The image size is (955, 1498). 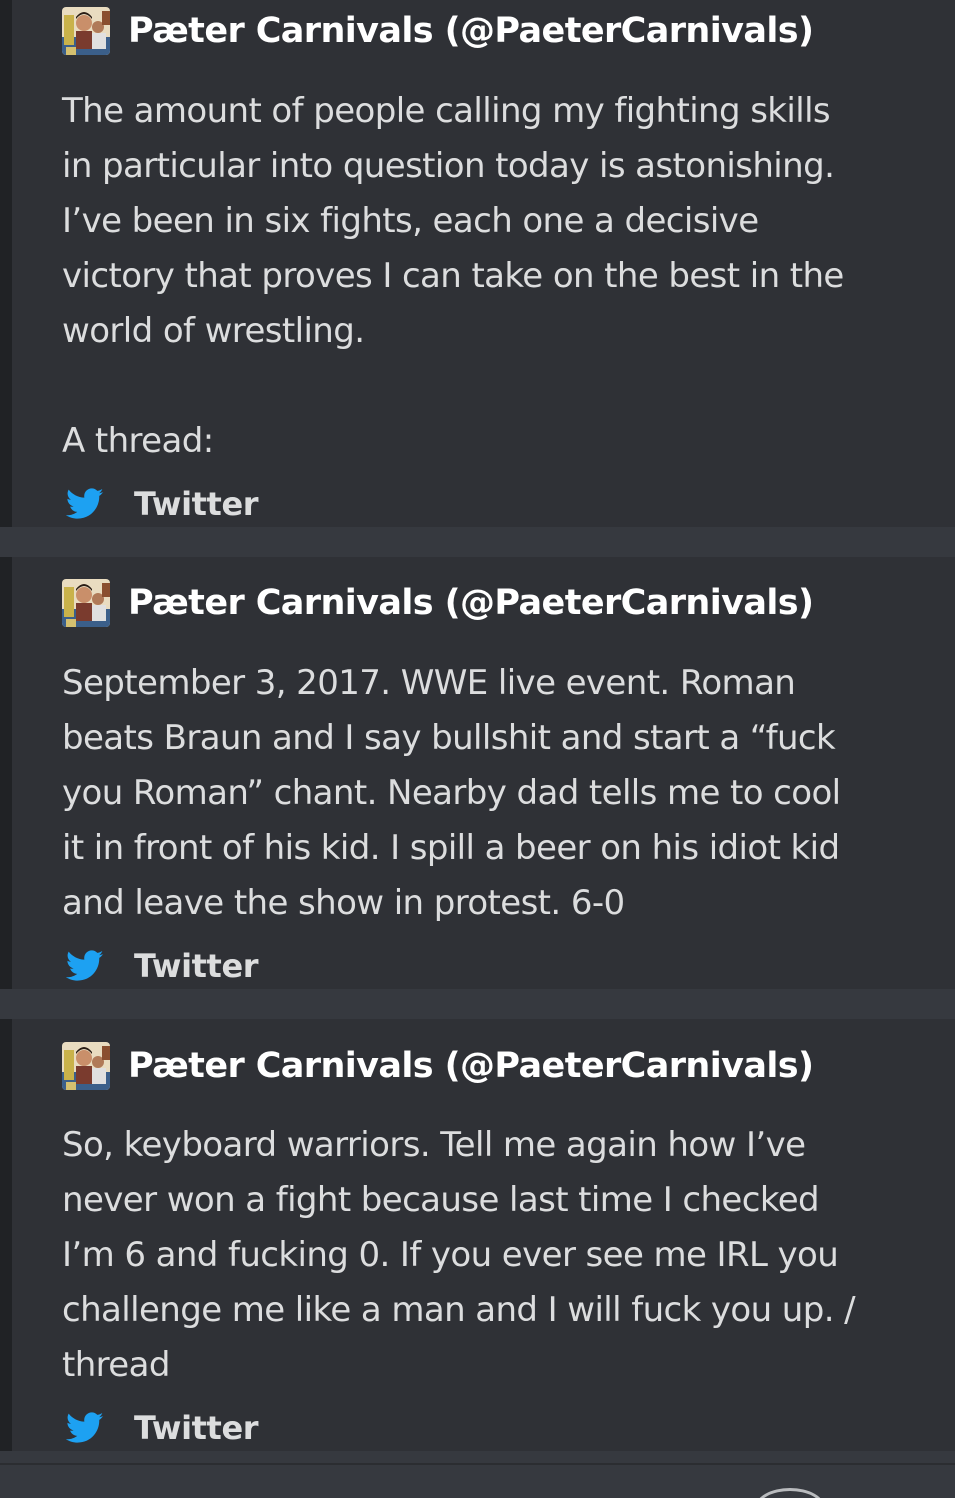 I want to click on message-divider, so click(x=477, y=1464).